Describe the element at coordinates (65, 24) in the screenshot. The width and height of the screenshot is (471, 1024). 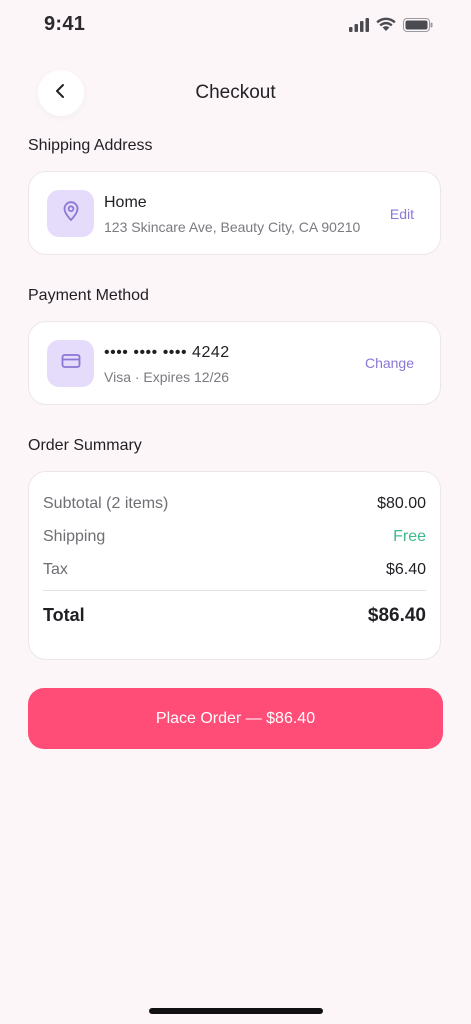
I see `status-time: 9:41` at that location.